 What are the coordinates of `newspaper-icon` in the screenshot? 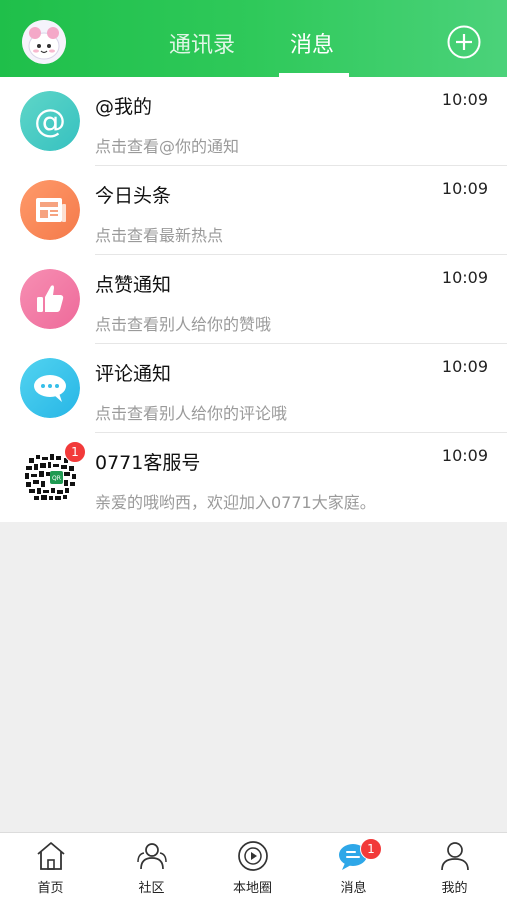 It's located at (50, 210).